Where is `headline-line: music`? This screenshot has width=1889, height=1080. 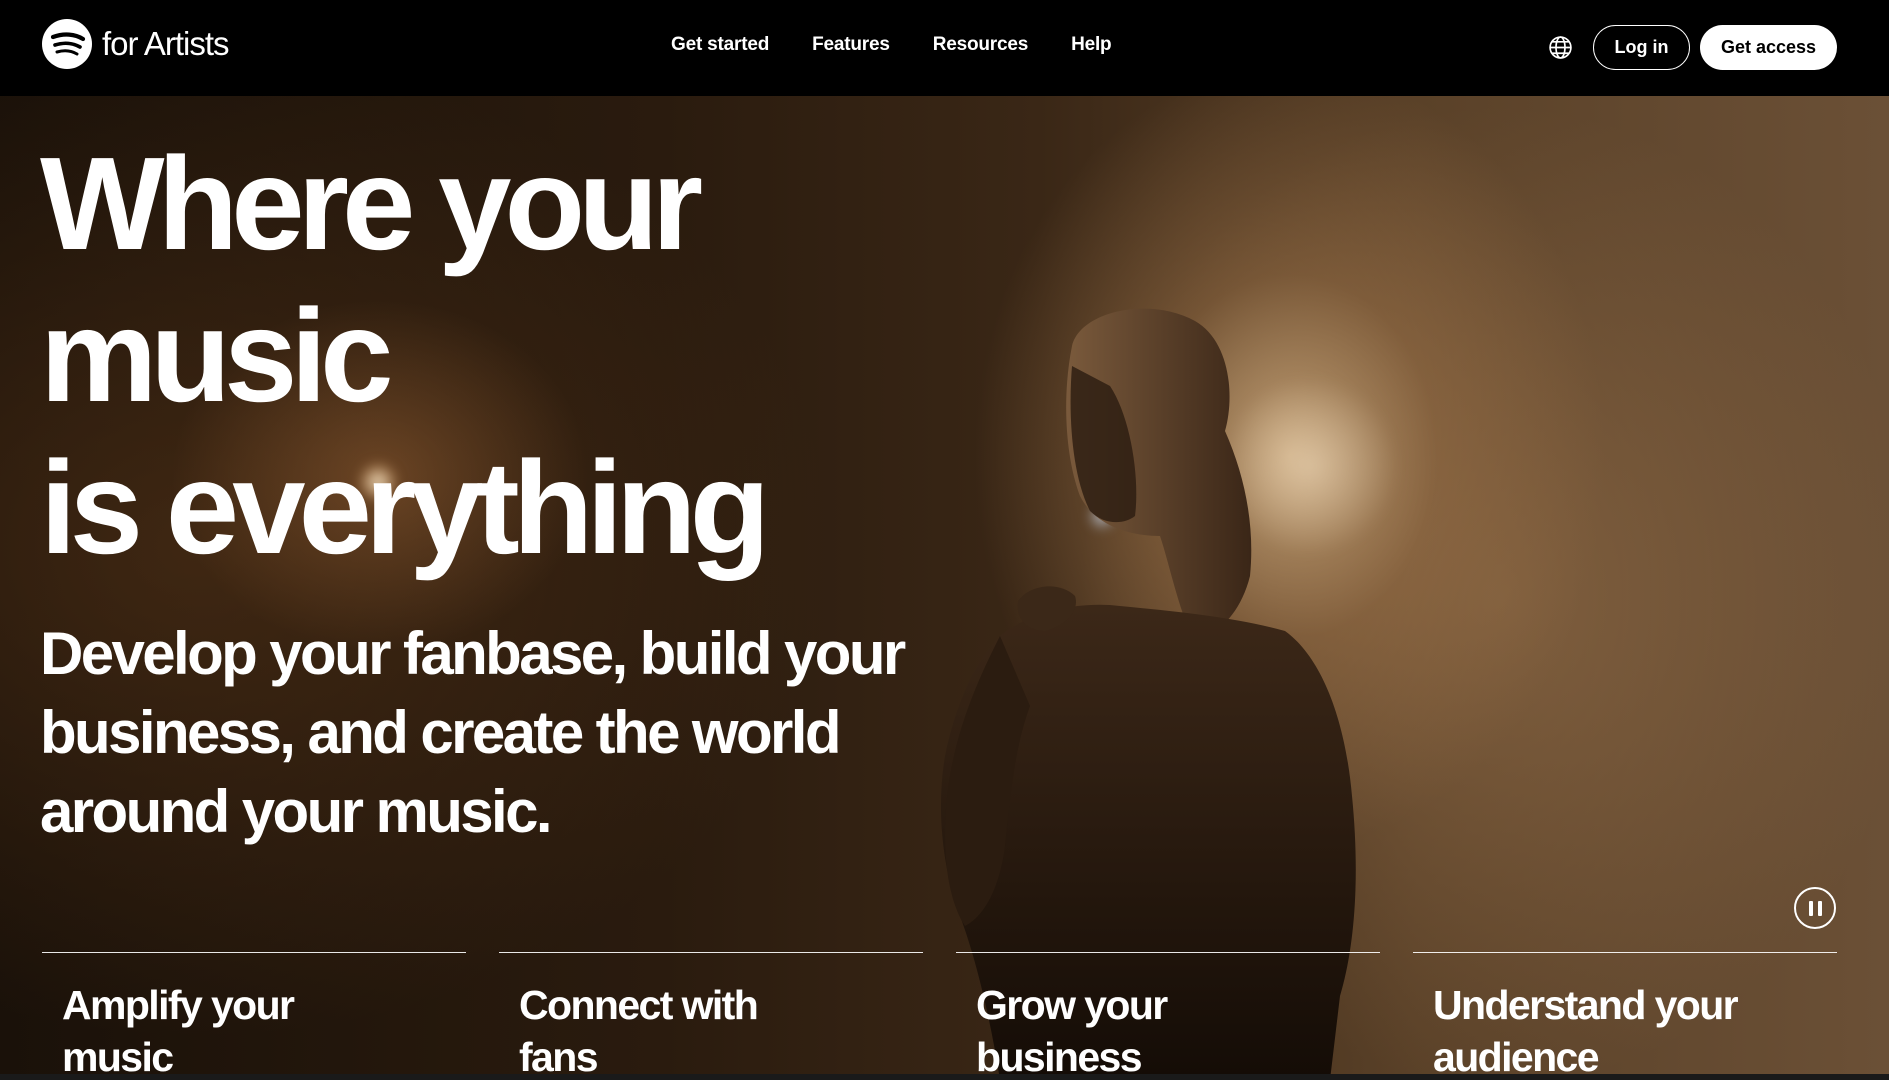
headline-line: music is located at coordinates (217, 355).